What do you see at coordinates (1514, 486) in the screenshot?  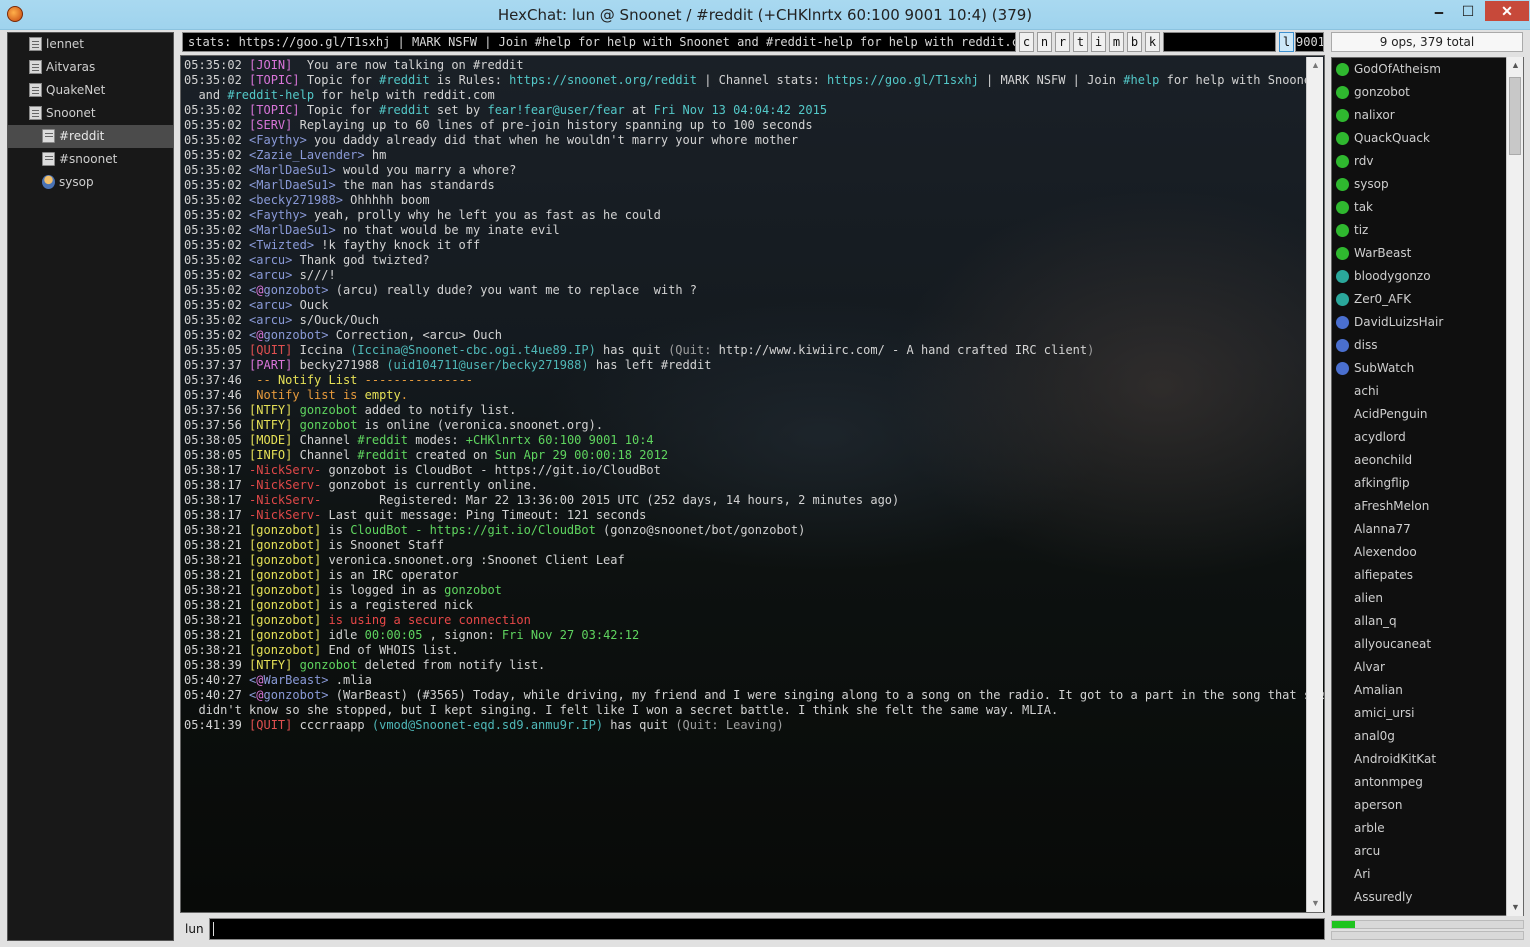 I see `user-list-scrollbar: ▲ ▼` at bounding box center [1514, 486].